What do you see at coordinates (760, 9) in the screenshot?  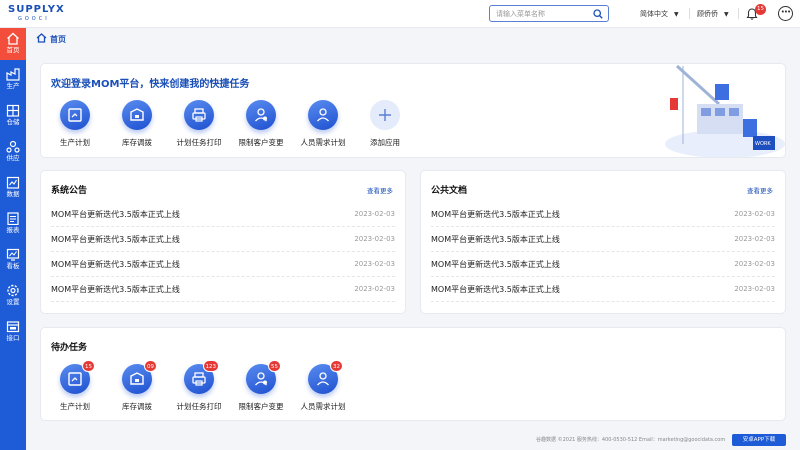 I see `notification-badge: 15` at bounding box center [760, 9].